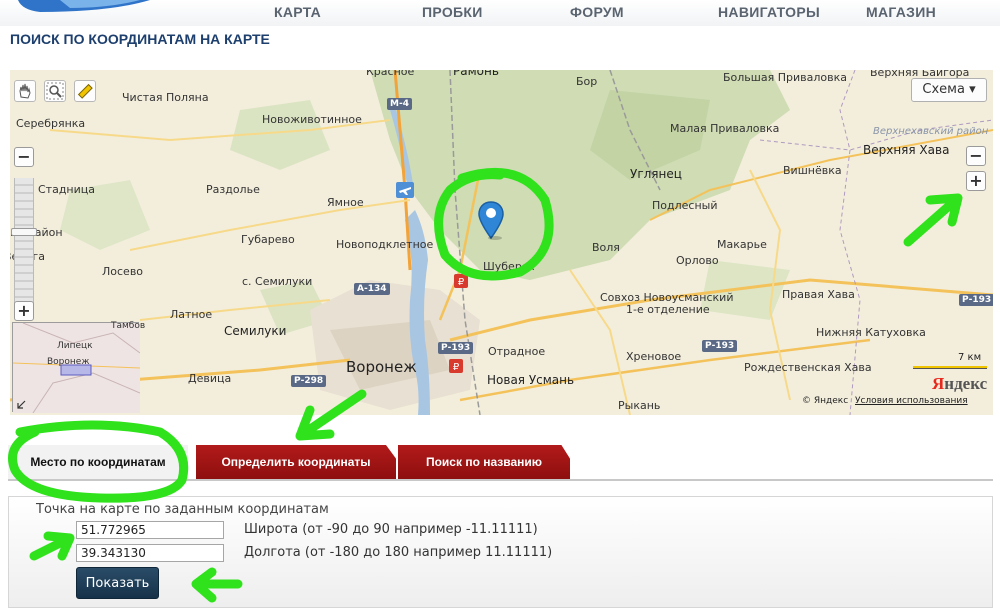 The image size is (1000, 612). I want to click on map-label: Орлово, so click(697, 260).